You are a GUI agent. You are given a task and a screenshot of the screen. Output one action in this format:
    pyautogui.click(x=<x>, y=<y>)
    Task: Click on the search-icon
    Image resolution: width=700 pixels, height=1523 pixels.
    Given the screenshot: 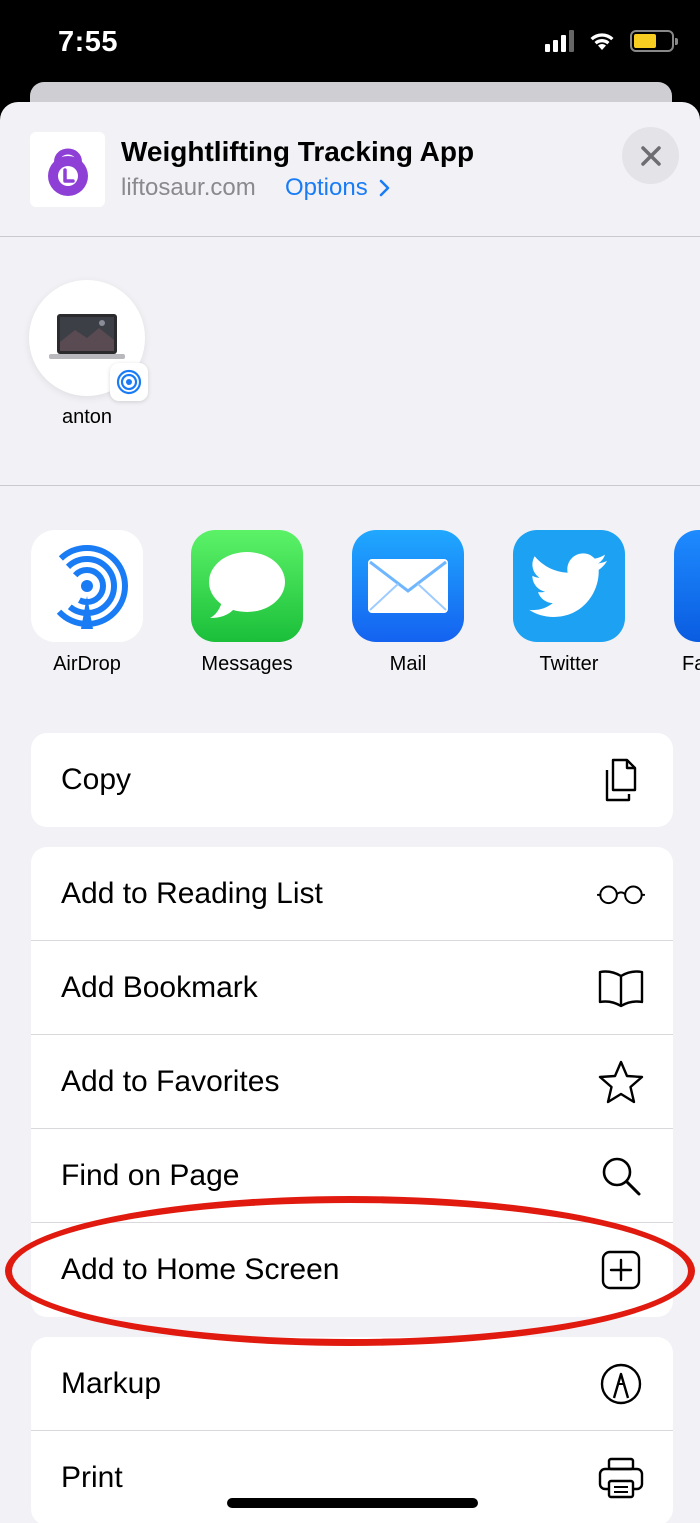 What is the action you would take?
    pyautogui.click(x=621, y=1176)
    